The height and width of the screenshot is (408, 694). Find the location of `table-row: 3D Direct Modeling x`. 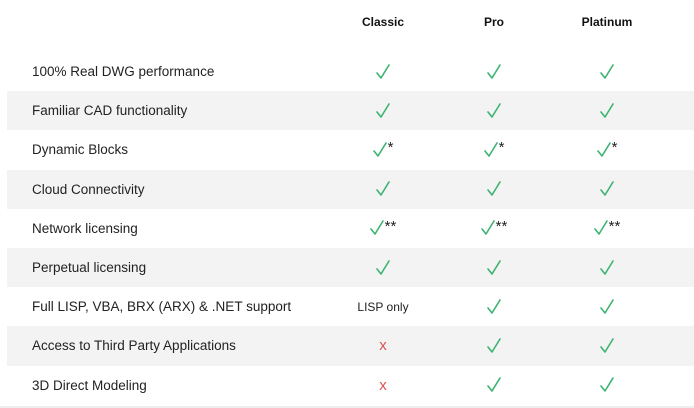

table-row: 3D Direct Modeling x is located at coordinates (347, 385).